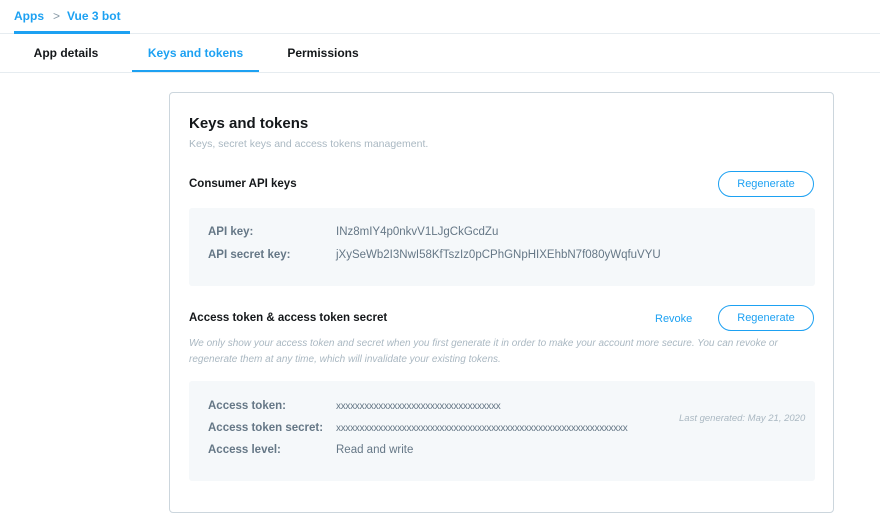 This screenshot has height=527, width=880. What do you see at coordinates (417, 232) in the screenshot?
I see `api-key-value: INz8mIY4p0nkvV1LJgCkGcdZu` at bounding box center [417, 232].